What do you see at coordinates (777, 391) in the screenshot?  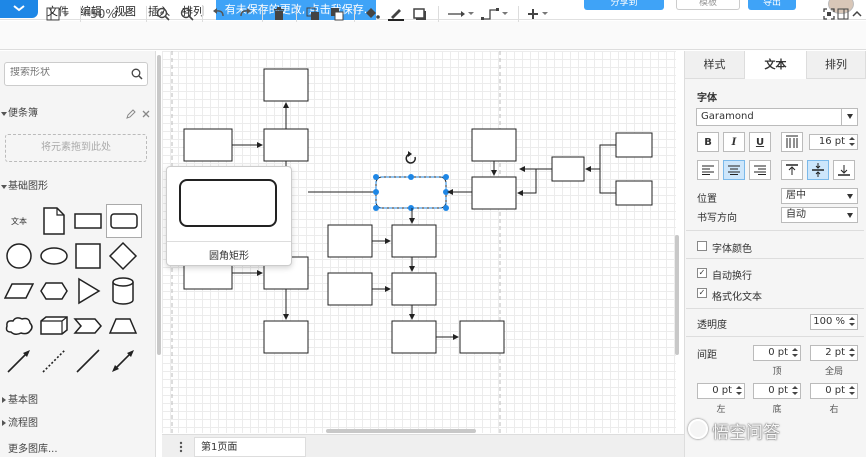 I see `spacing-bottom-input: 0 pt` at bounding box center [777, 391].